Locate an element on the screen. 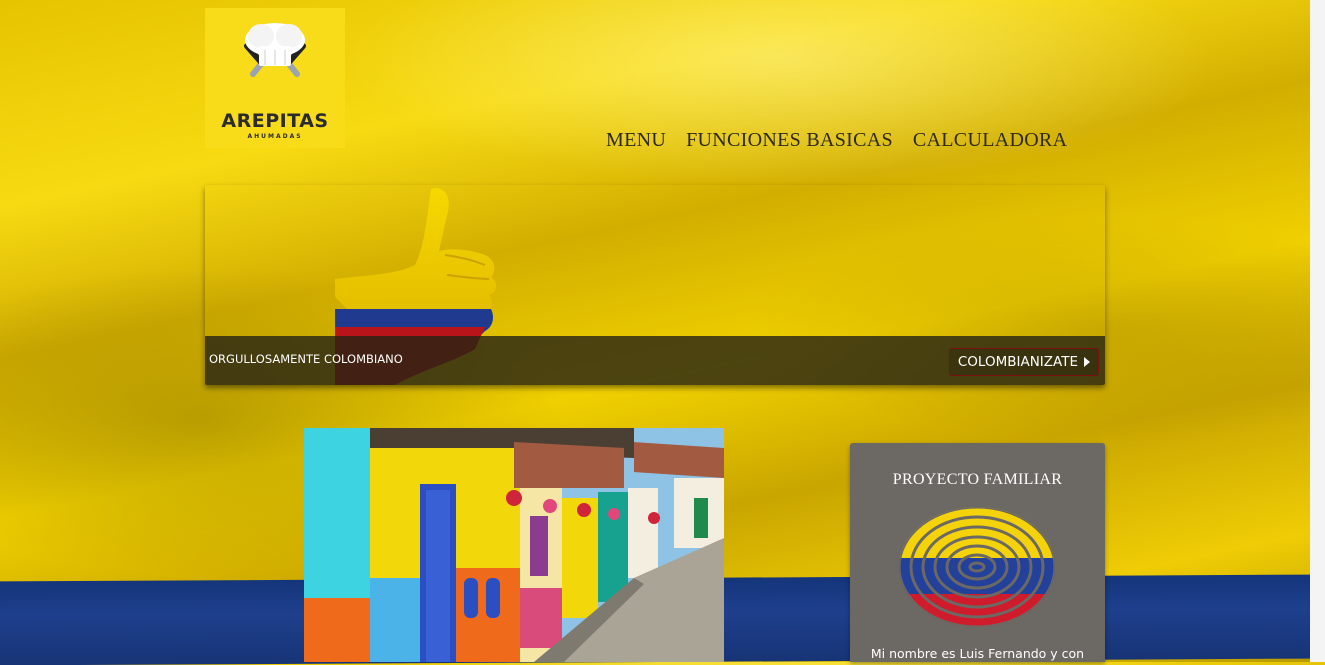  page-scroll-edge is located at coordinates (1317, 331).